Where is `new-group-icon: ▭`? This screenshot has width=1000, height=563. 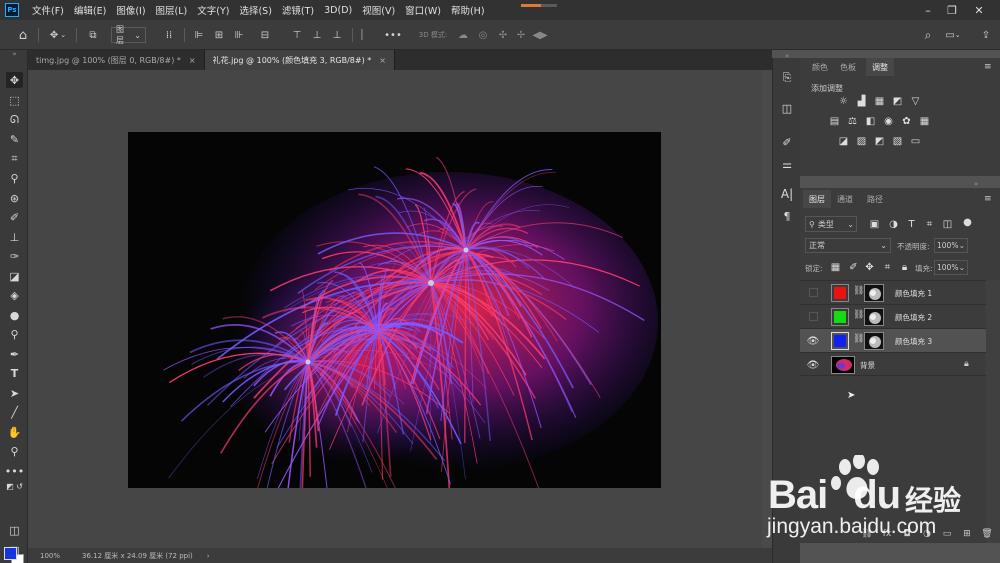 new-group-icon: ▭ is located at coordinates (947, 534).